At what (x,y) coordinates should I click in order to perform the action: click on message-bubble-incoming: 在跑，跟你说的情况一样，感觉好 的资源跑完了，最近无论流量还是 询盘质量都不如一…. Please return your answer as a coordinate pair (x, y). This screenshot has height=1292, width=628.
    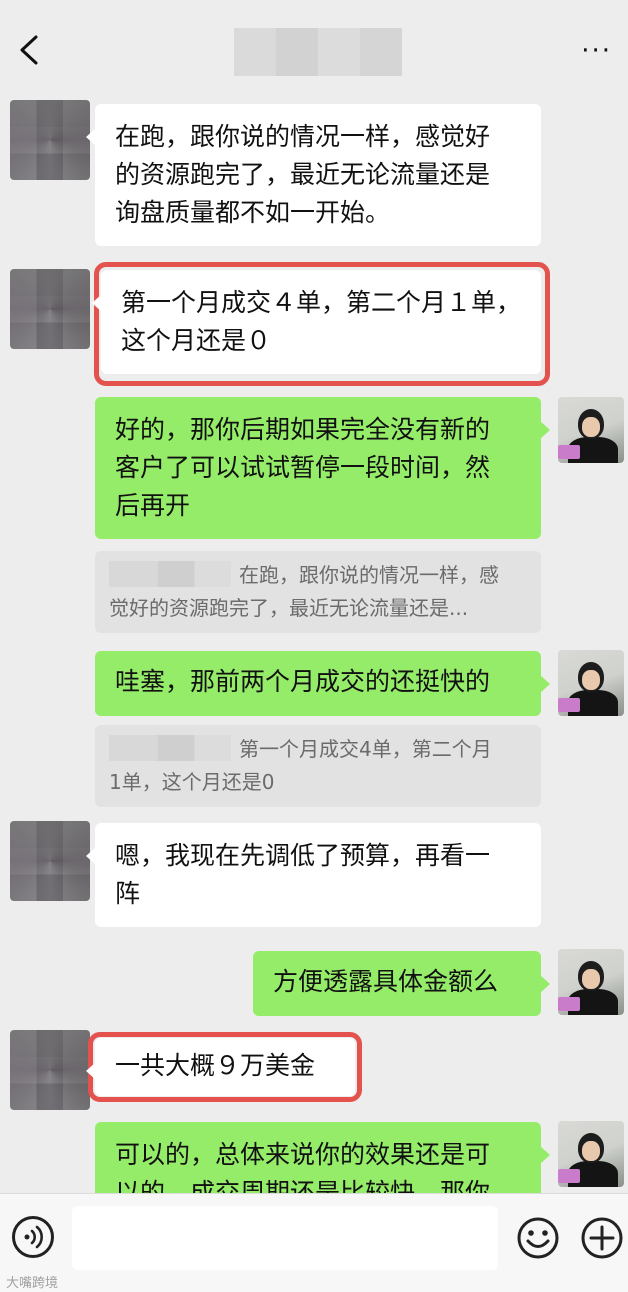
    Looking at the image, I should click on (313, 175).